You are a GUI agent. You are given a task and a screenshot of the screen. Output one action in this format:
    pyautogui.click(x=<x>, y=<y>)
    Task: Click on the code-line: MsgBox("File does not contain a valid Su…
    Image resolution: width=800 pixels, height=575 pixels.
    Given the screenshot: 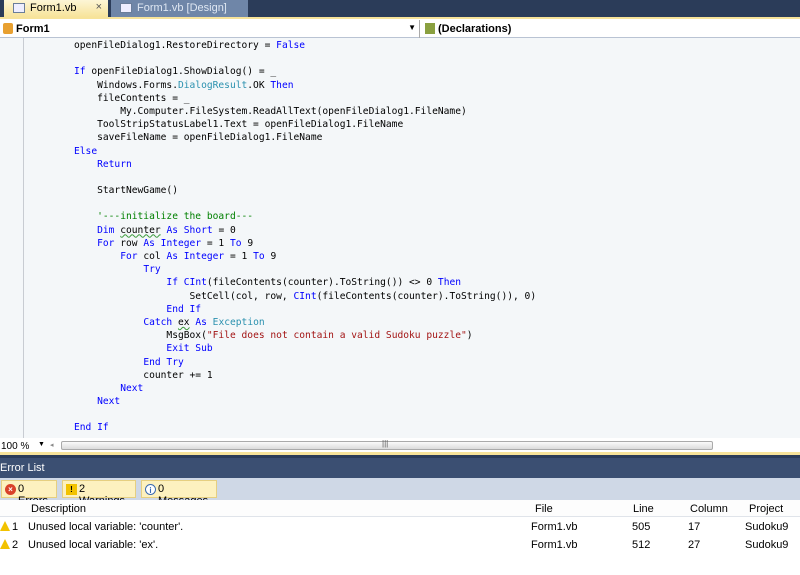 What is the action you would take?
    pyautogui.click(x=305, y=335)
    